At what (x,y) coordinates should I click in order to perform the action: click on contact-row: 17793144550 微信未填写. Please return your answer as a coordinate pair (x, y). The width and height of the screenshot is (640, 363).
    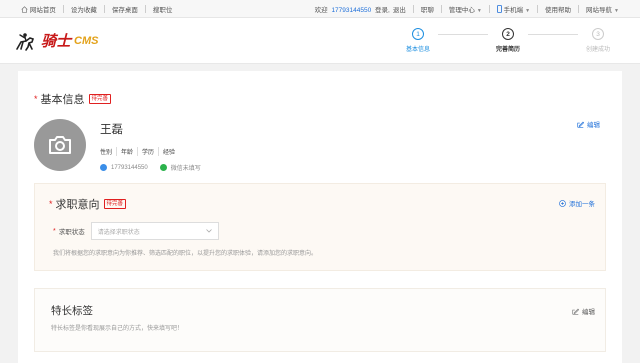
    Looking at the image, I should click on (150, 167).